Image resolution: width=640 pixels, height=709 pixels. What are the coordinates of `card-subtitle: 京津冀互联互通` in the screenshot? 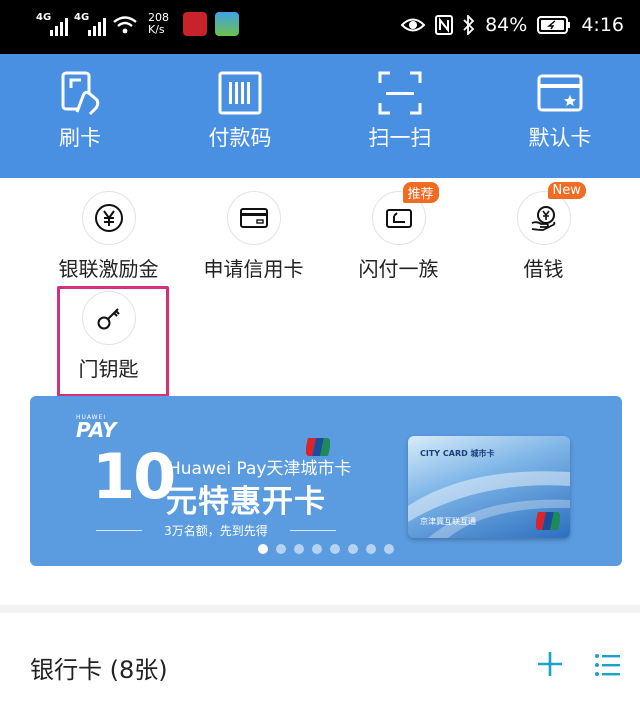 It's located at (448, 521).